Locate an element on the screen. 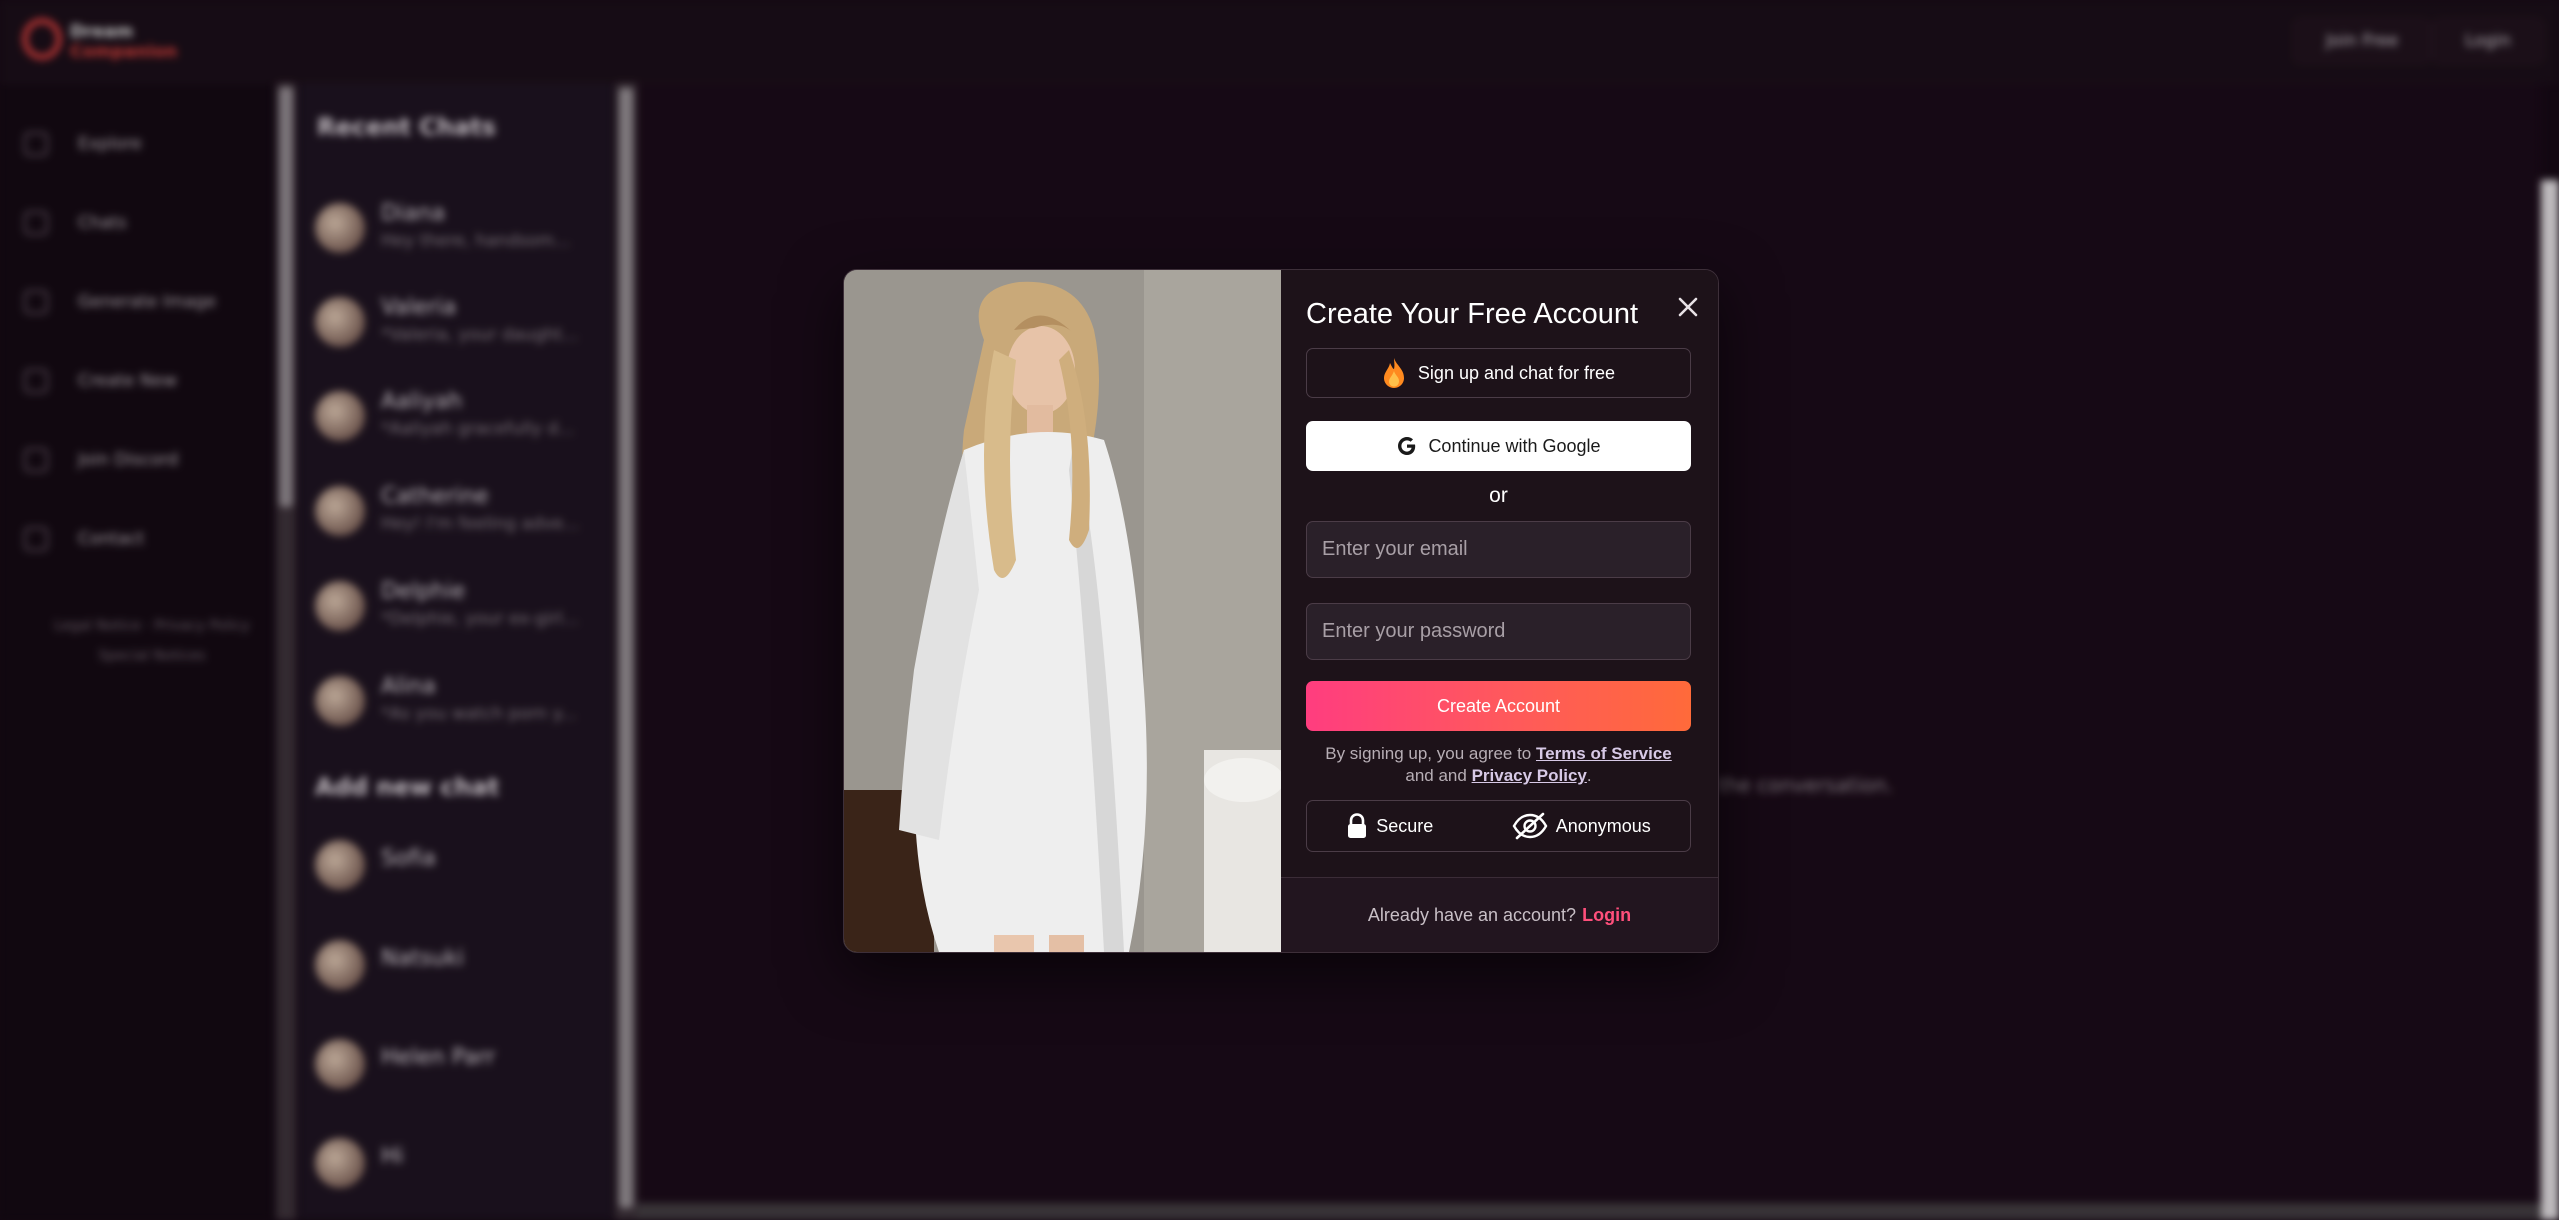 The height and width of the screenshot is (1220, 2559). anonymous-label: Anonymous is located at coordinates (1603, 825).